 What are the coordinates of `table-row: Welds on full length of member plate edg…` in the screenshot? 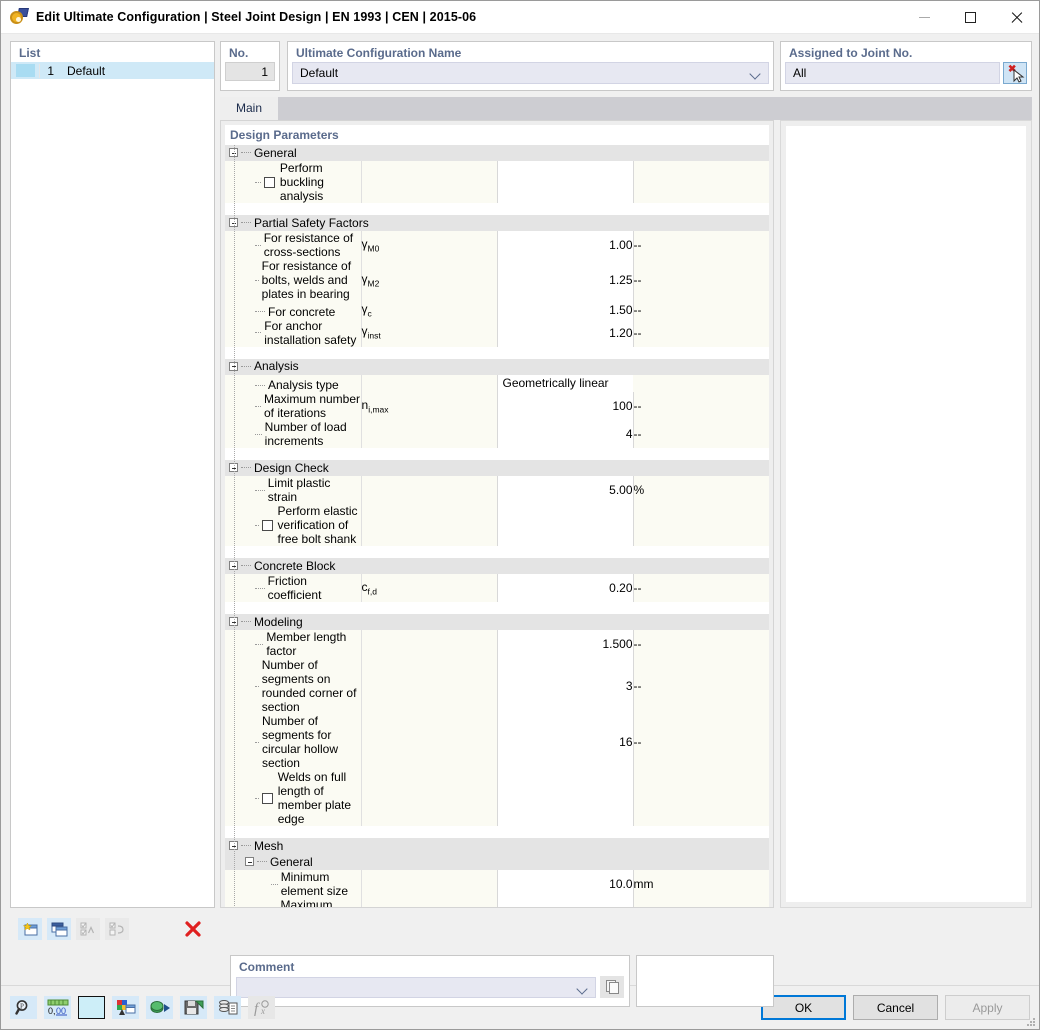 It's located at (497, 798).